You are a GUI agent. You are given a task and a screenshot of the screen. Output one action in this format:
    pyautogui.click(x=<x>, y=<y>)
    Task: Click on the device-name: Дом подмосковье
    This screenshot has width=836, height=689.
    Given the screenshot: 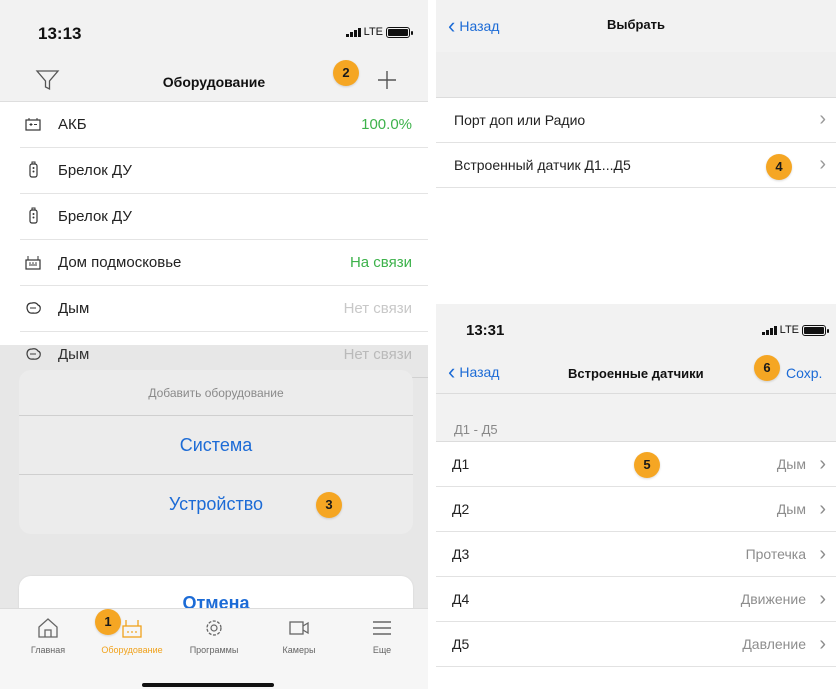 What is the action you would take?
    pyautogui.click(x=120, y=262)
    